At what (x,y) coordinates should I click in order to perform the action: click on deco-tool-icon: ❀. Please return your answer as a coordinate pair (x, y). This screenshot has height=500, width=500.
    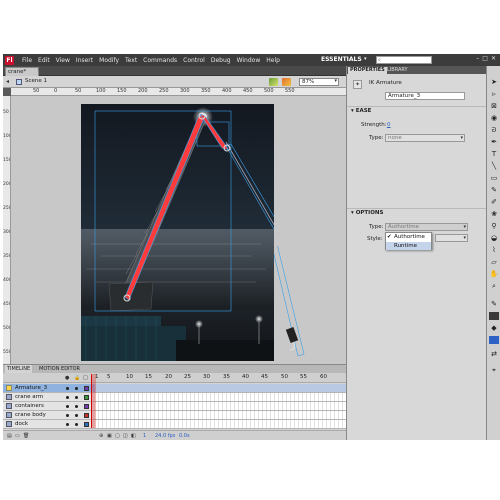
    Looking at the image, I should click on (494, 214).